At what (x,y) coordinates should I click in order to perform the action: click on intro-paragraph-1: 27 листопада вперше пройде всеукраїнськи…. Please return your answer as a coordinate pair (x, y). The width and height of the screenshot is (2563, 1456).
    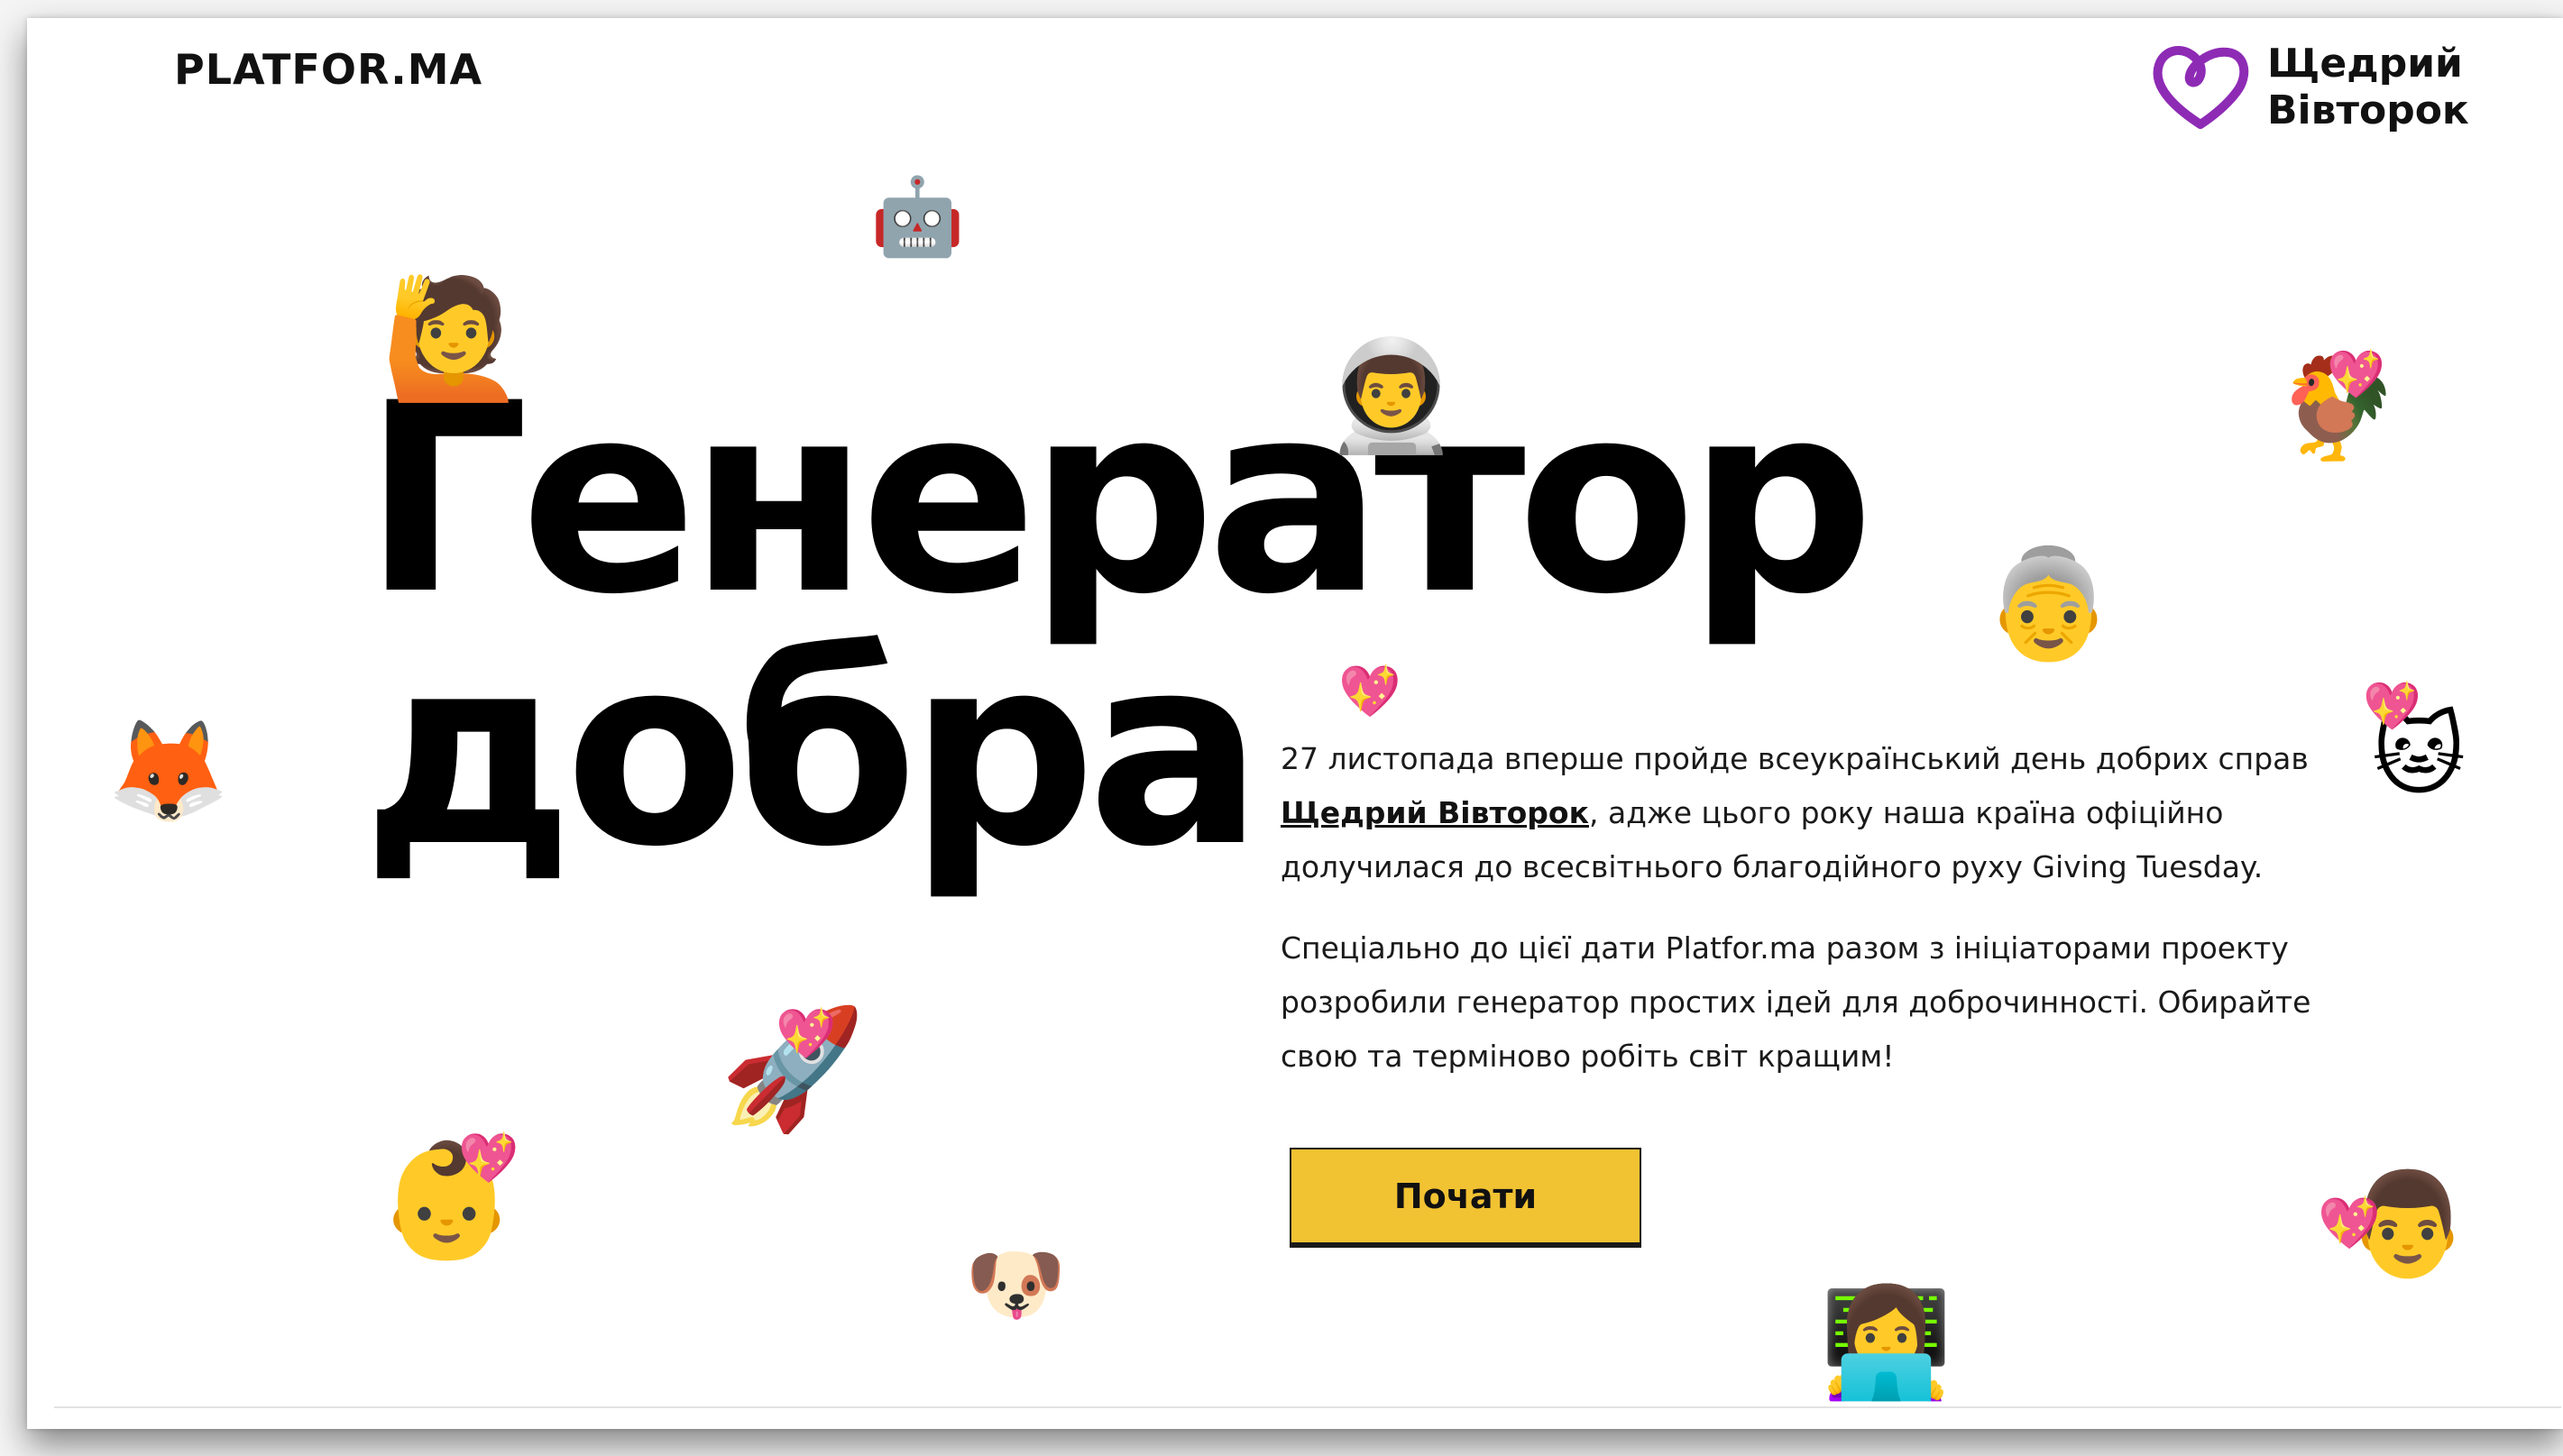
    Looking at the image, I should click on (1813, 813).